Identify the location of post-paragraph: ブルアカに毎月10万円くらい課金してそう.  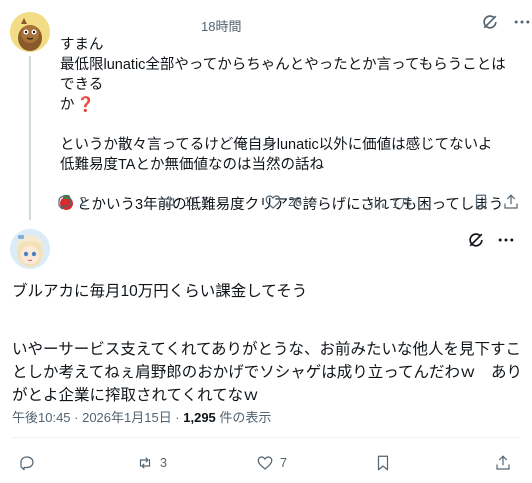
(160, 291).